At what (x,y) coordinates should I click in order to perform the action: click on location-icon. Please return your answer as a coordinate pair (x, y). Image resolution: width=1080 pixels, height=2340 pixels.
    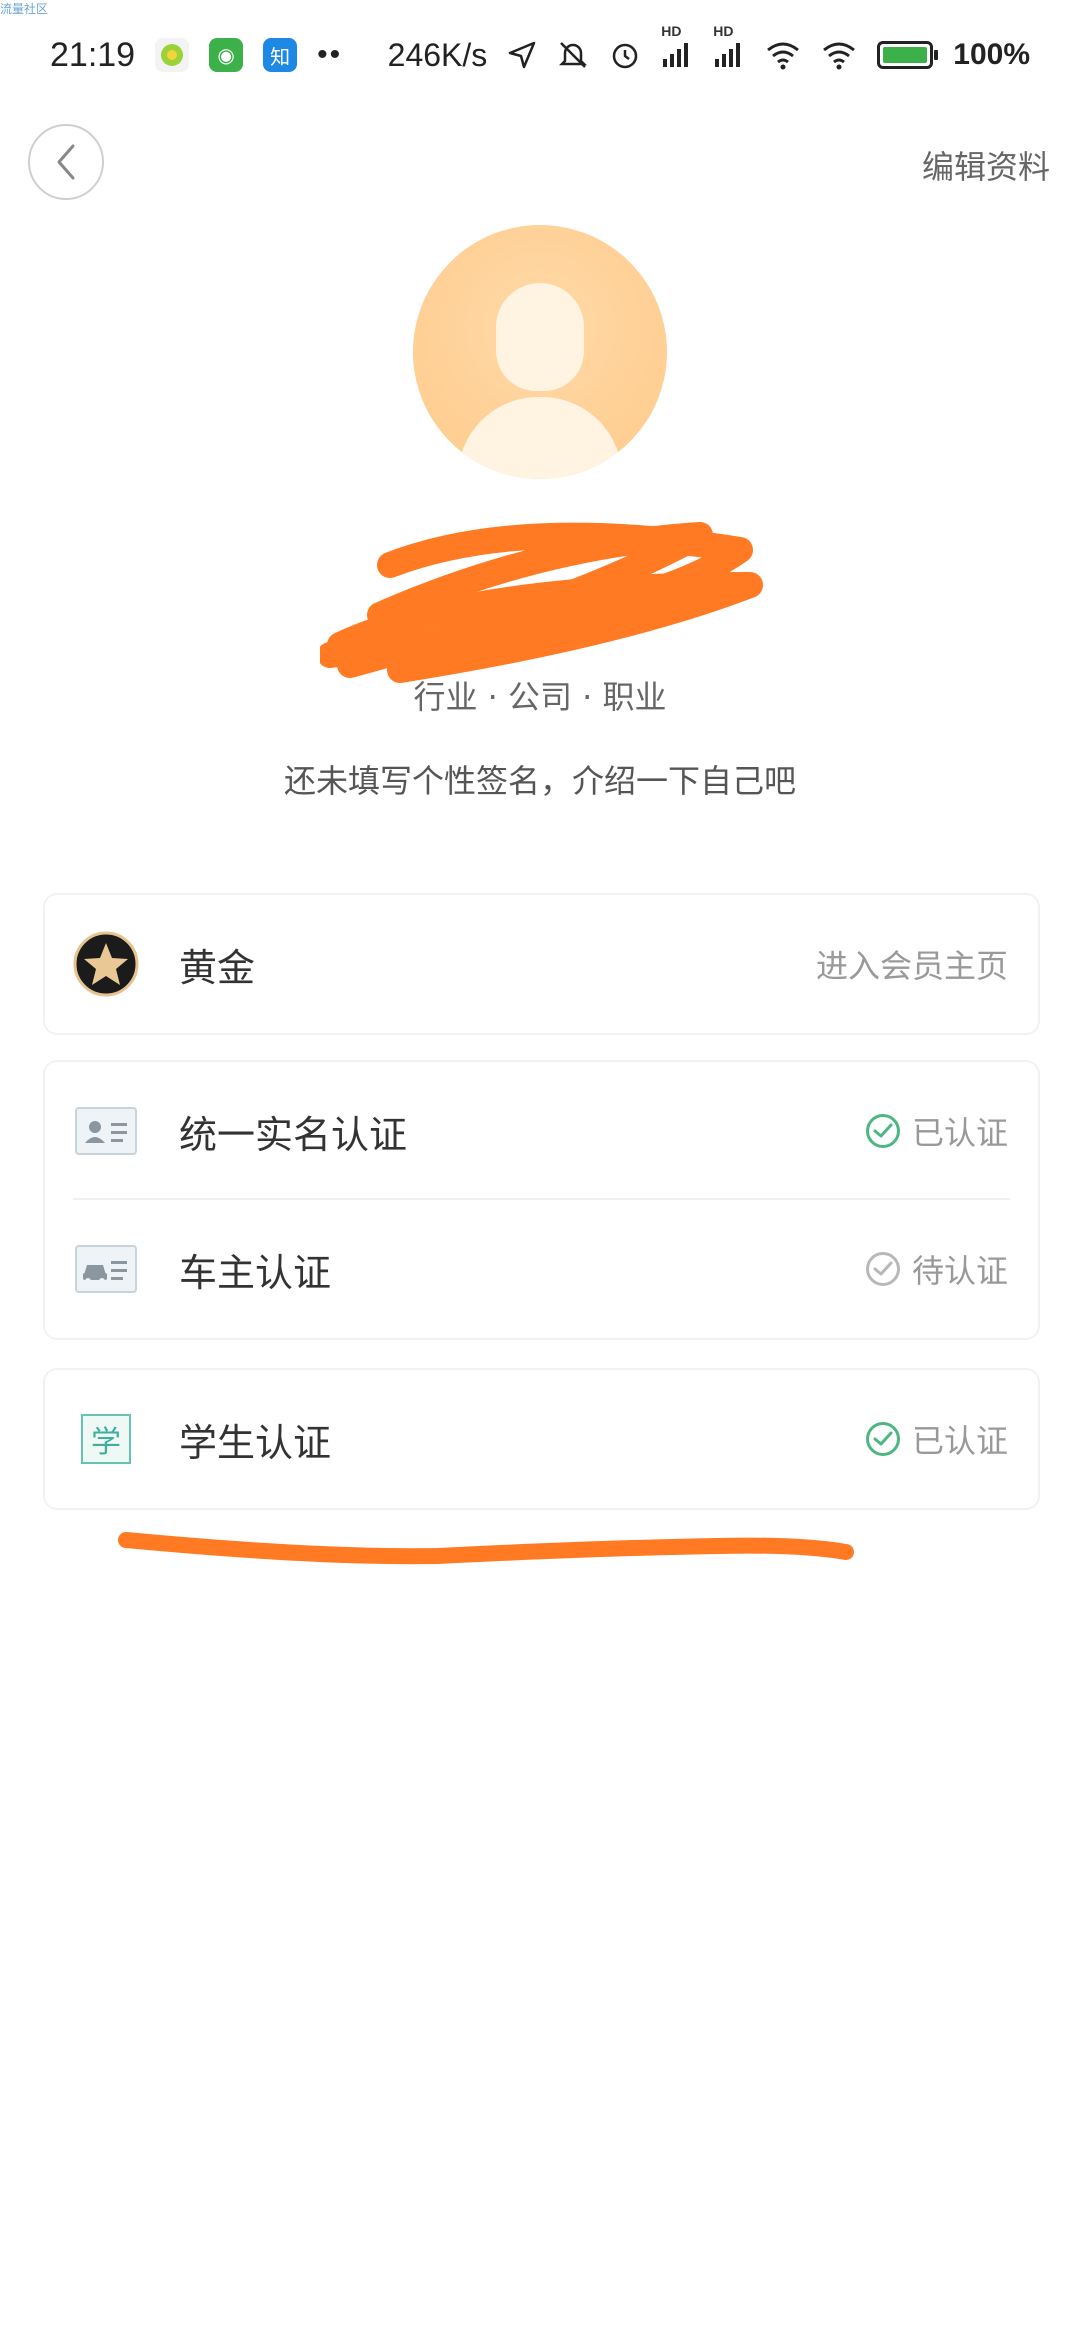
    Looking at the image, I should click on (522, 55).